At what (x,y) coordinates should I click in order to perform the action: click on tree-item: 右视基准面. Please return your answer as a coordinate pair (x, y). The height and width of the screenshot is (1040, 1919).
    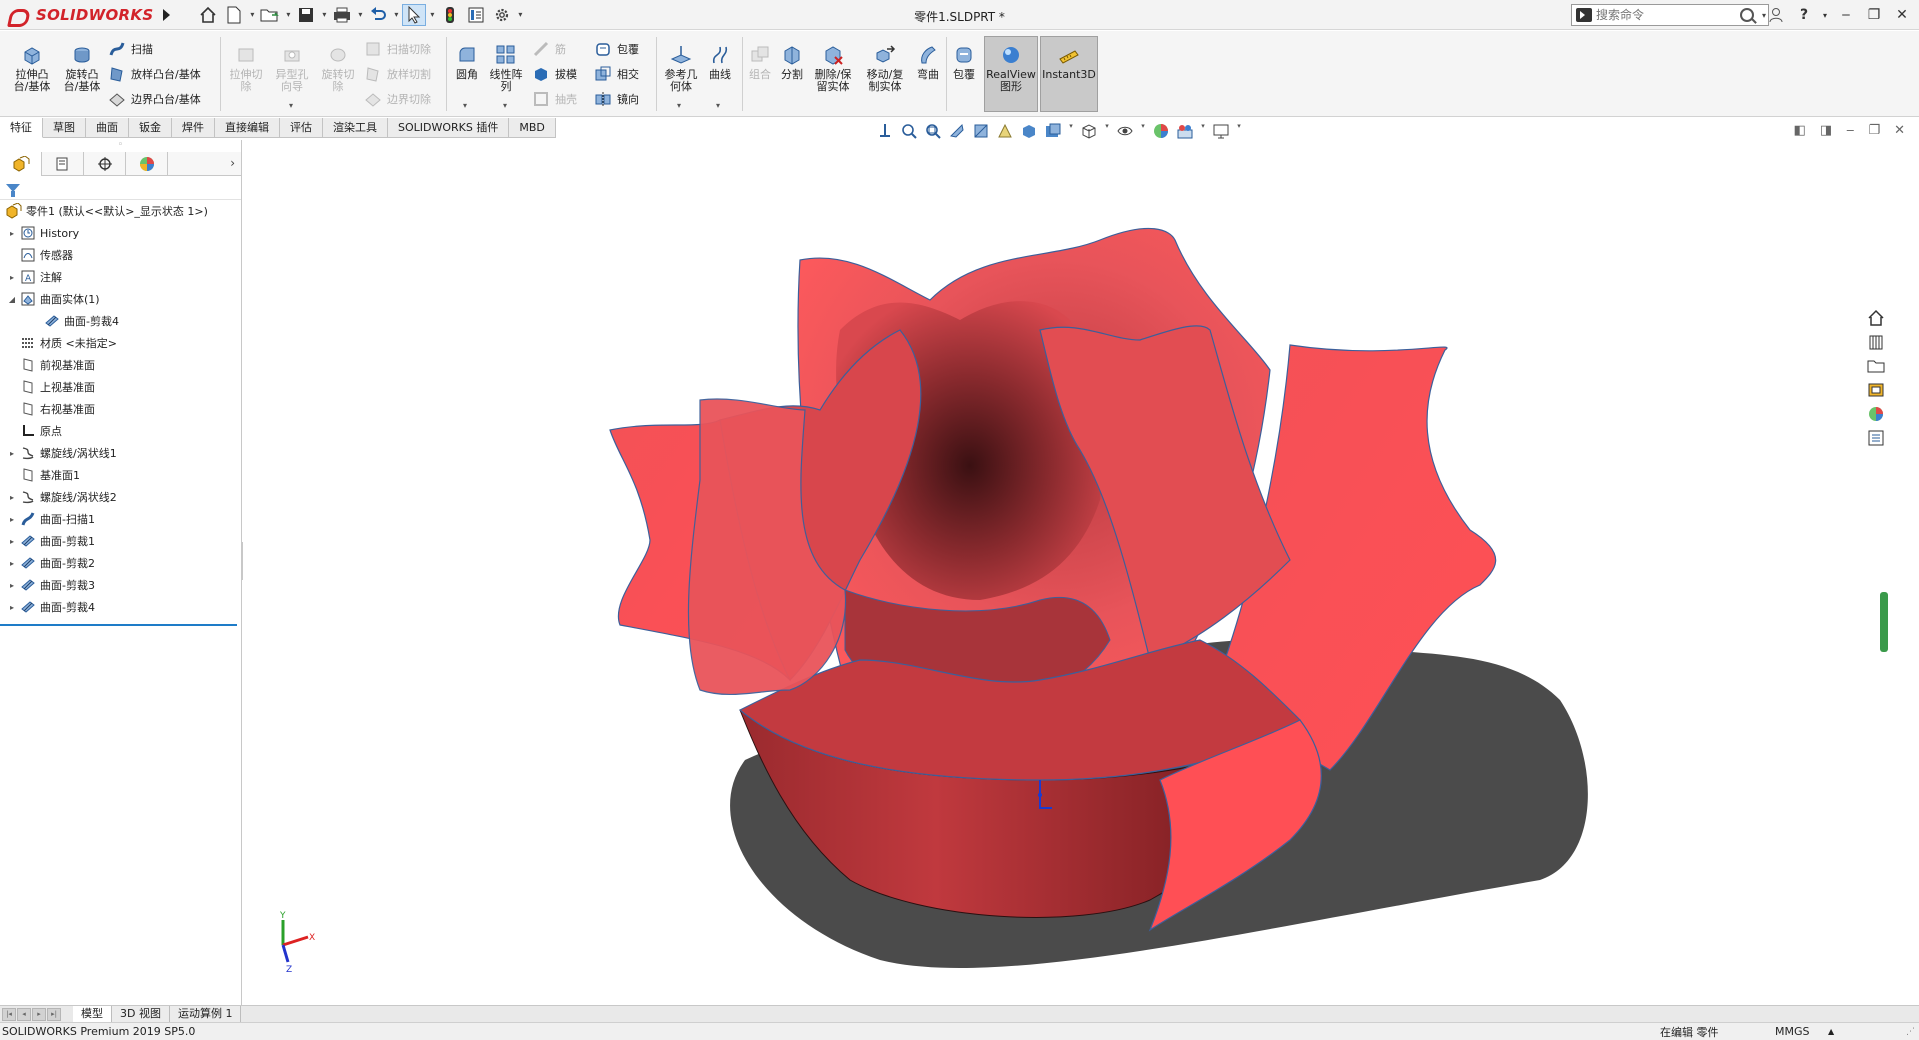
    Looking at the image, I should click on (120, 409).